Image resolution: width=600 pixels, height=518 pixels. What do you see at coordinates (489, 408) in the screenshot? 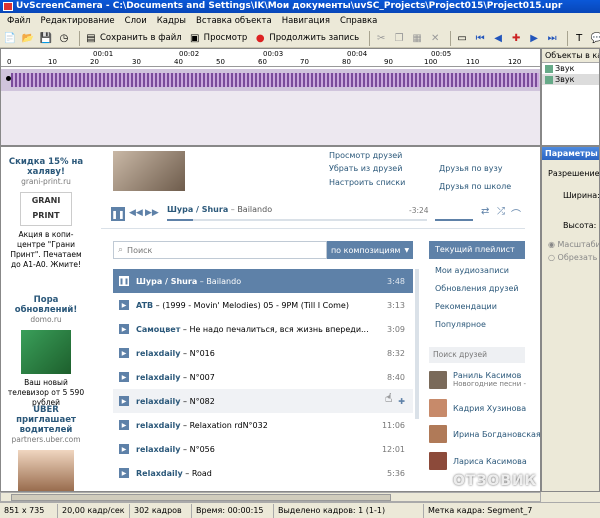
I see `friend-name: Кадрия Хузинова` at bounding box center [489, 408].